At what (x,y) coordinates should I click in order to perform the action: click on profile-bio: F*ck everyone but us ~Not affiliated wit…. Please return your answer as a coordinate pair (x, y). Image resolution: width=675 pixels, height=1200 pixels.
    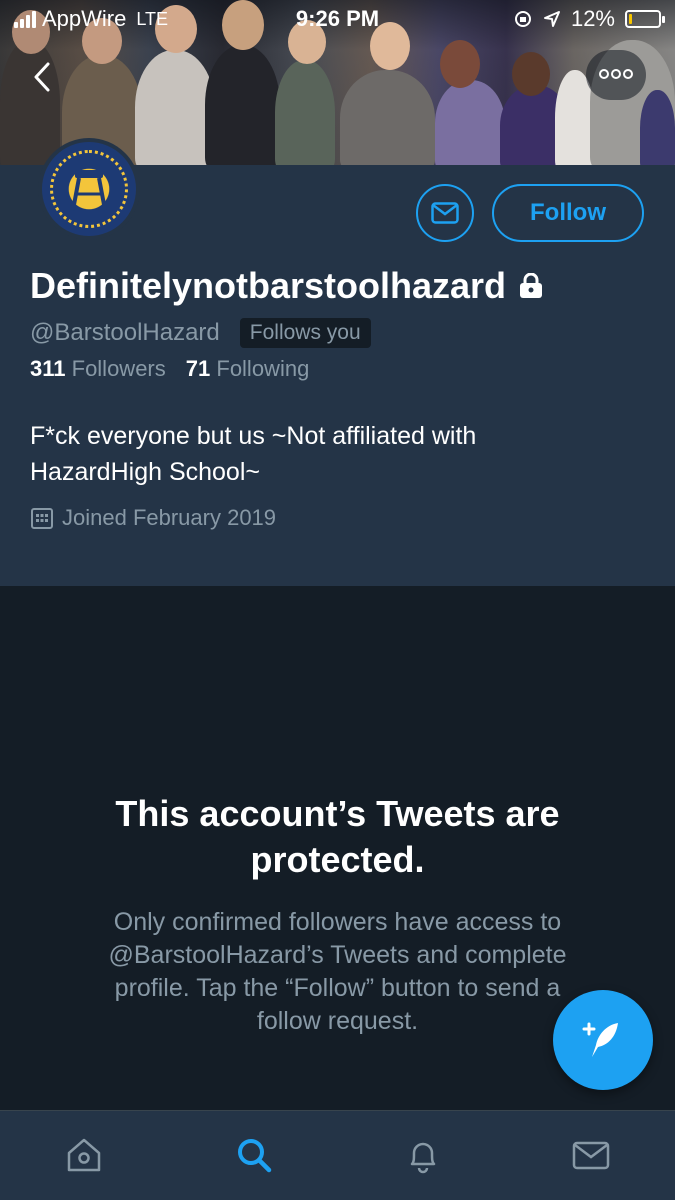
    Looking at the image, I should click on (330, 454).